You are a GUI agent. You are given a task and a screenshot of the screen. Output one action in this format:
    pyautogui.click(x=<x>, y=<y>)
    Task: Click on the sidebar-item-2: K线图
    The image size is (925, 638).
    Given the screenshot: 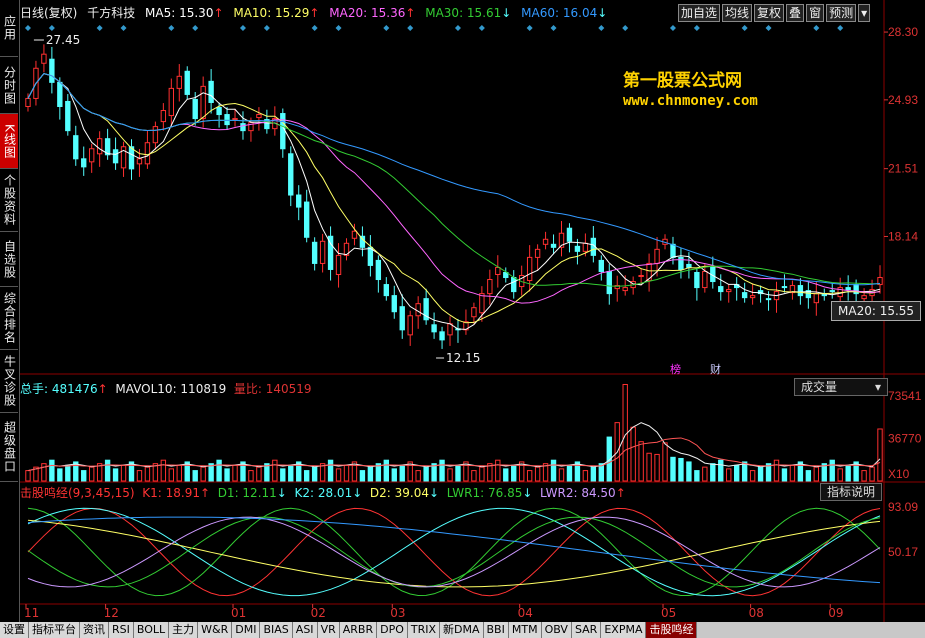 What is the action you would take?
    pyautogui.click(x=9, y=141)
    